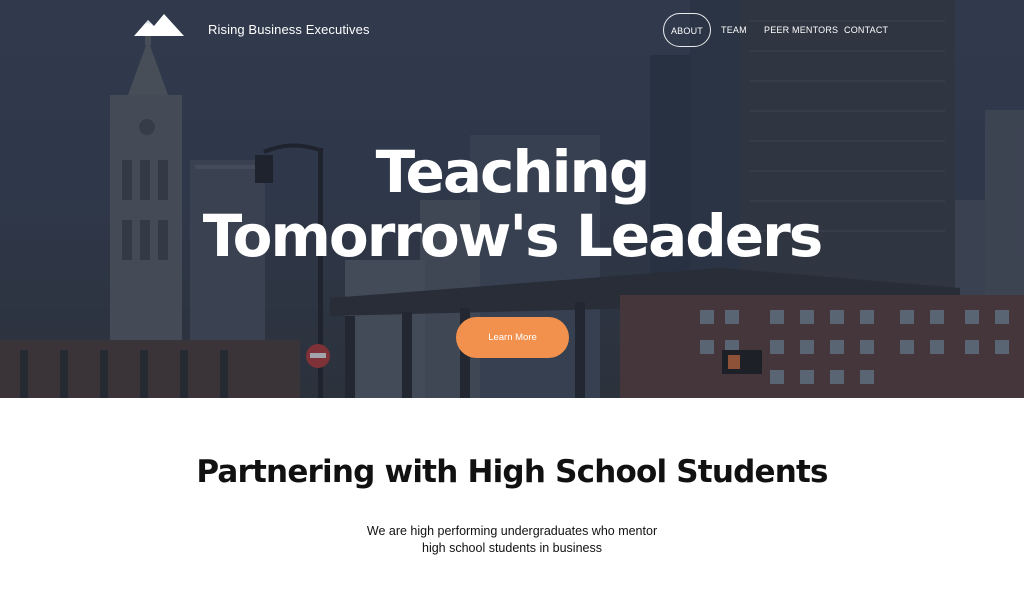  I want to click on section-title: Partnering with High School Students, so click(512, 472).